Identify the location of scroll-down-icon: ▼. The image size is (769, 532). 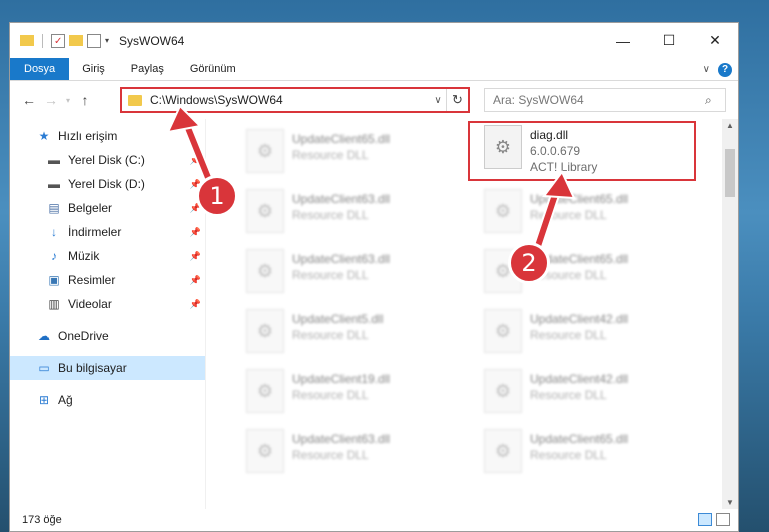
(730, 502).